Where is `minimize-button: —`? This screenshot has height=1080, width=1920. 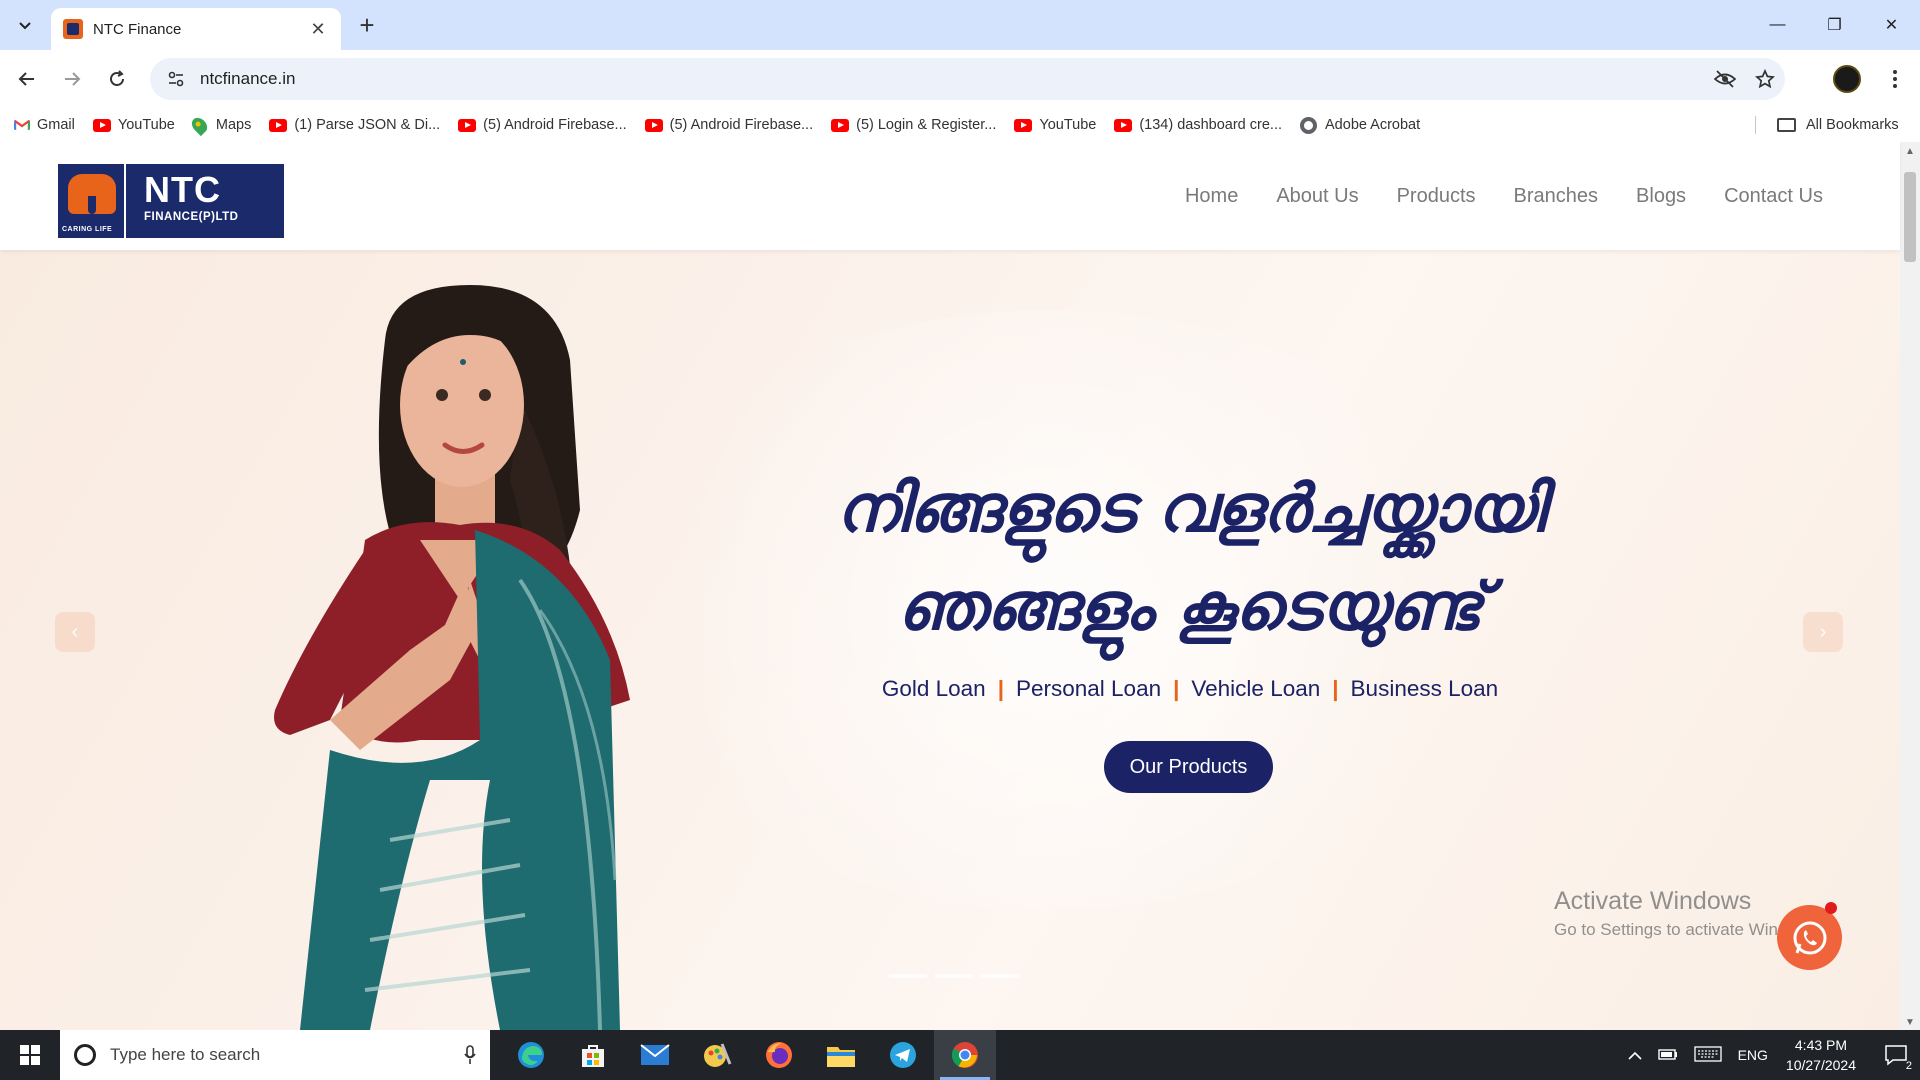 minimize-button: — is located at coordinates (1777, 25).